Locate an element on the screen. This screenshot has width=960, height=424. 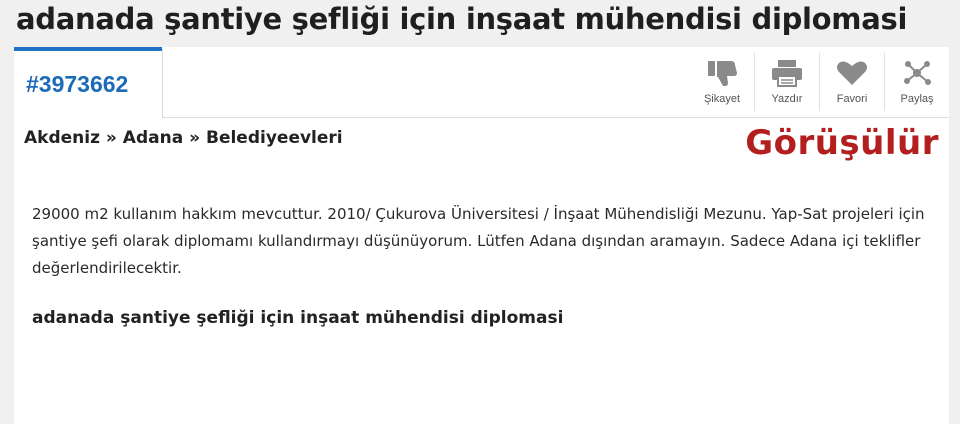
print-label: Yazdır is located at coordinates (787, 99).